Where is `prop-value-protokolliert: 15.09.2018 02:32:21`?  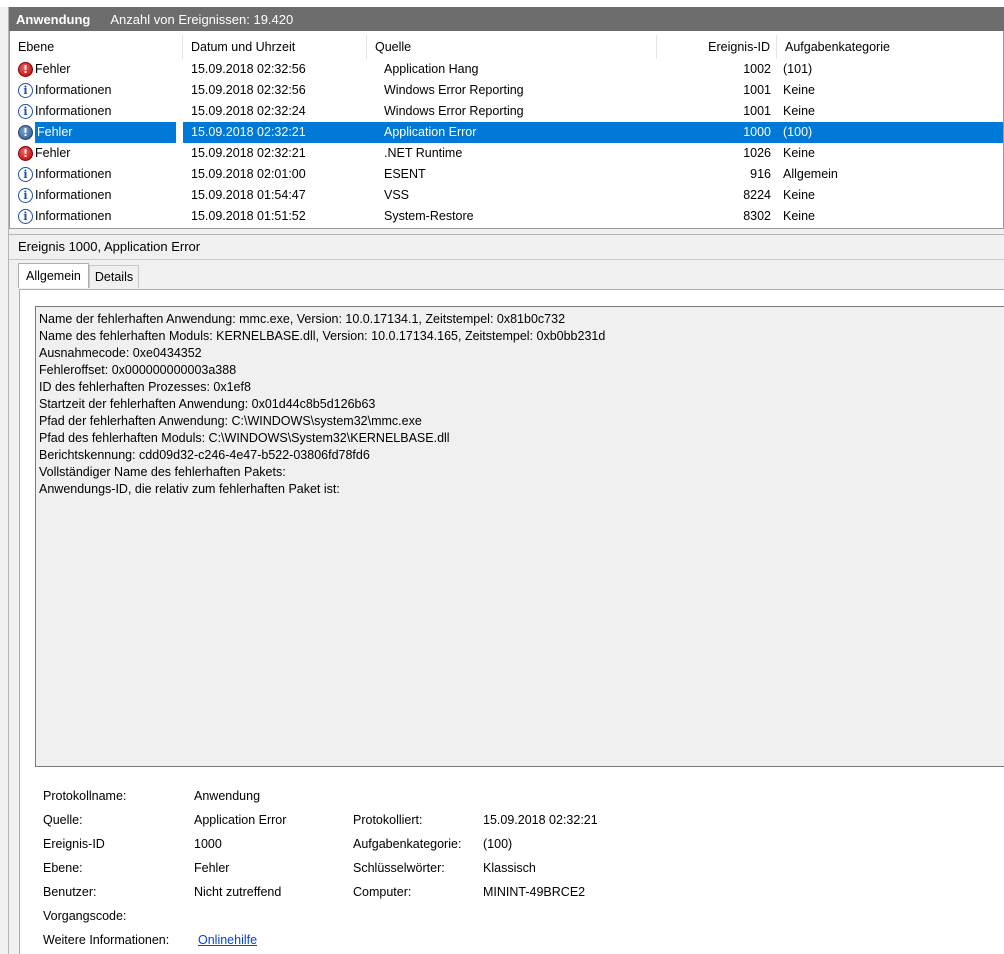 prop-value-protokolliert: 15.09.2018 02:32:21 is located at coordinates (540, 820).